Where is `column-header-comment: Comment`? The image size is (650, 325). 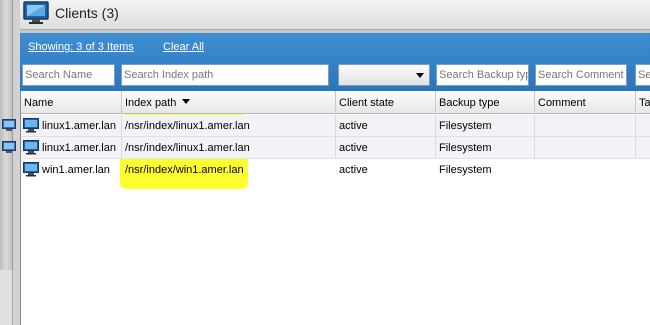 column-header-comment: Comment is located at coordinates (585, 102).